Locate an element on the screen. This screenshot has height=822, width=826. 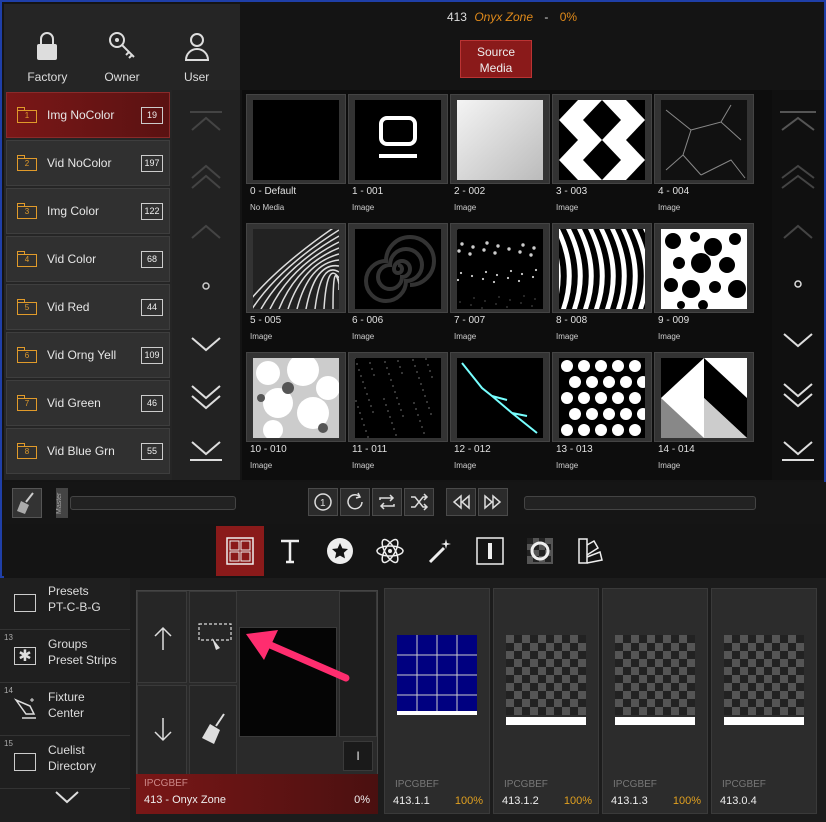
media-thumbnail: 5 - 005 Image is located at coordinates (296, 285).